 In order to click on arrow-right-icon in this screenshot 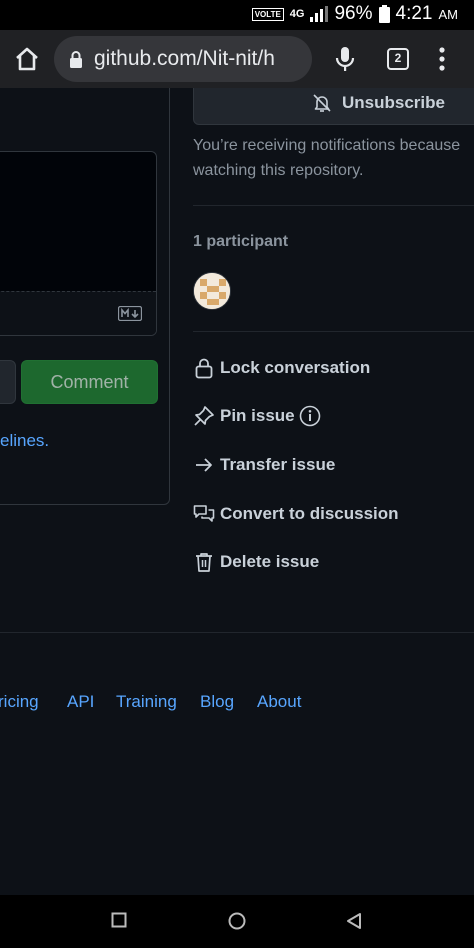, I will do `click(204, 465)`.